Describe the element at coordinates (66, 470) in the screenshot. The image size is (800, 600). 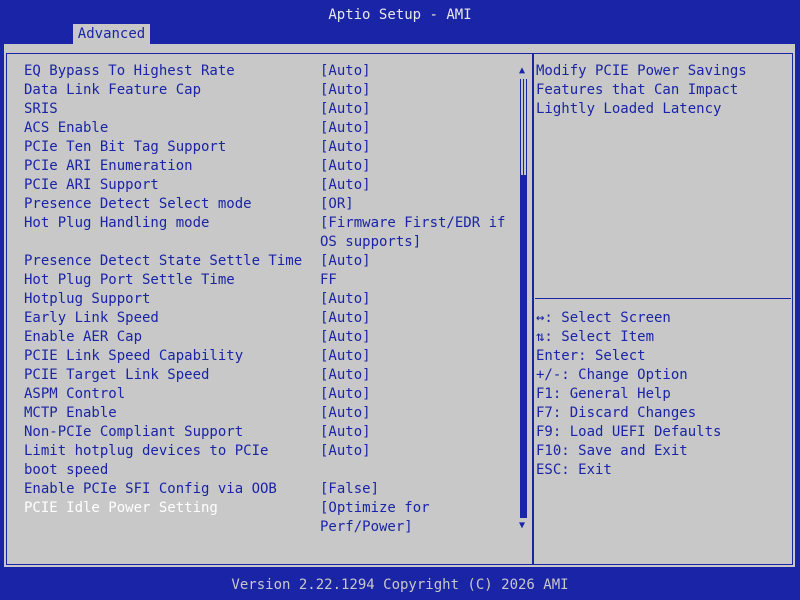
I see `setting-label-continued: boot speed` at that location.